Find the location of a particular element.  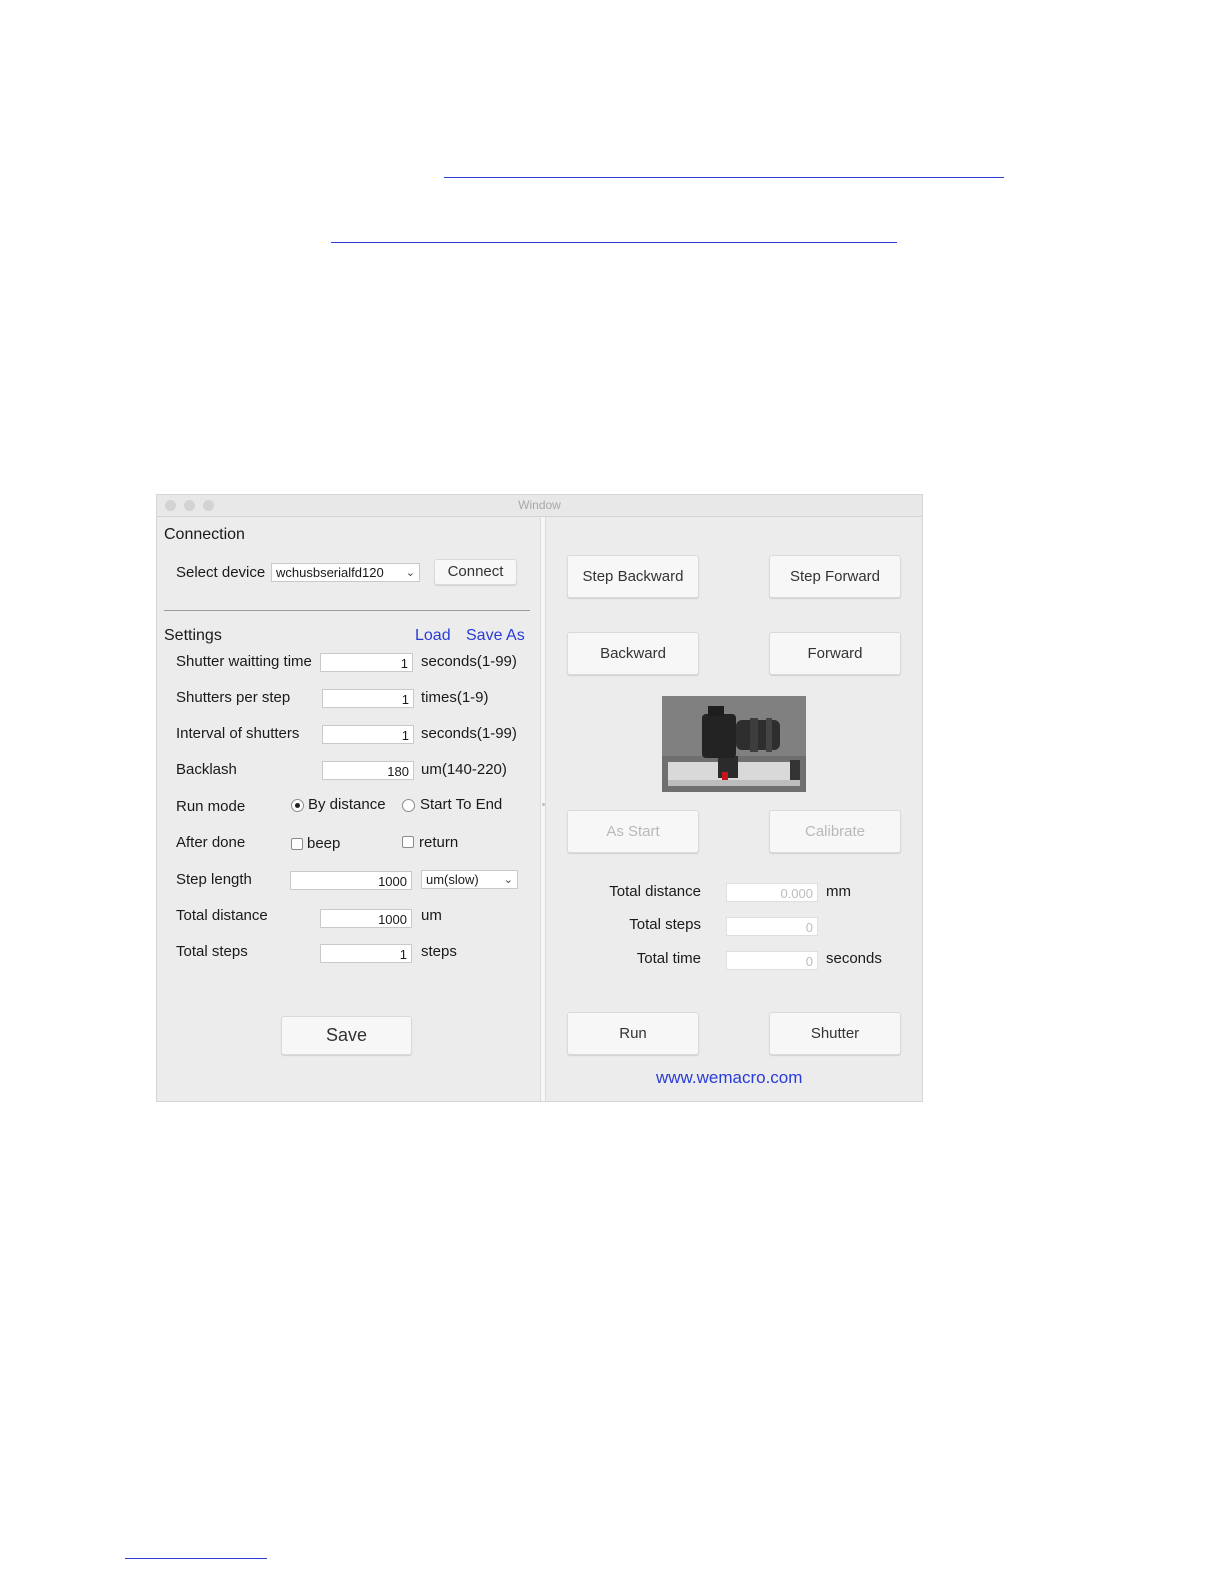

connect-button: Connect is located at coordinates (475, 572).